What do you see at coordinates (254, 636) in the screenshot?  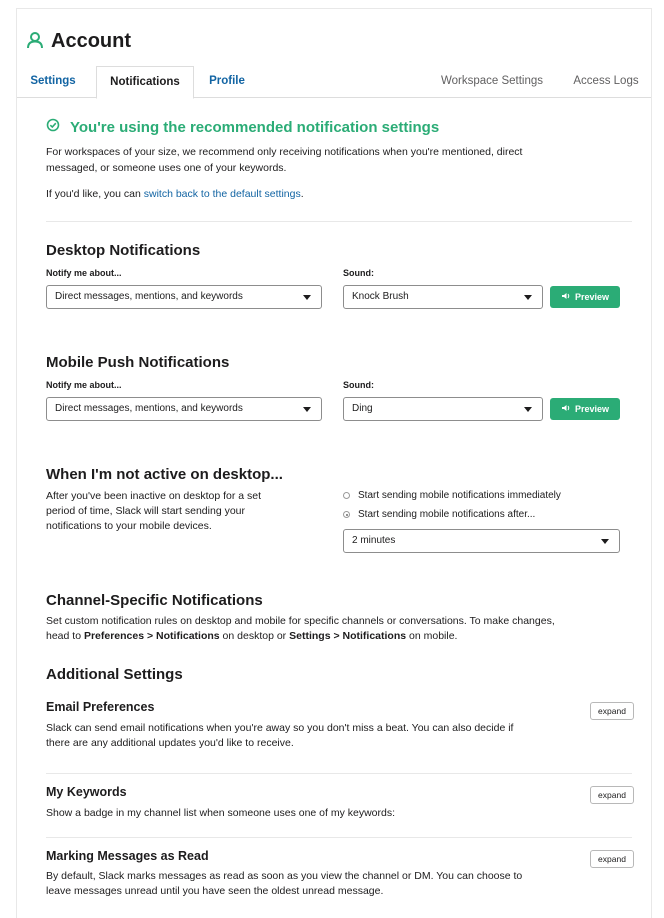 I see `channel-specific-text: on desktop or` at bounding box center [254, 636].